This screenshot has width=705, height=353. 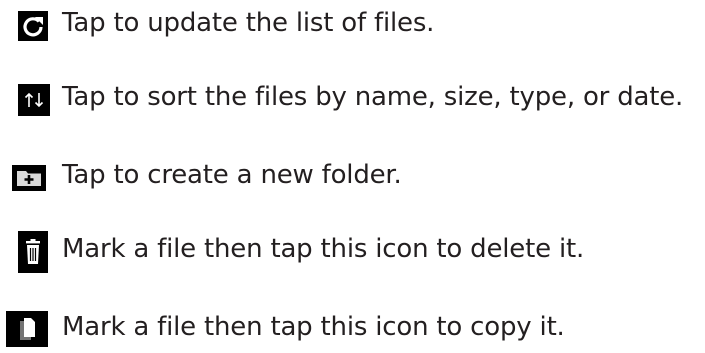 What do you see at coordinates (232, 175) in the screenshot?
I see `help-item-text: Tap to create a new folder.` at bounding box center [232, 175].